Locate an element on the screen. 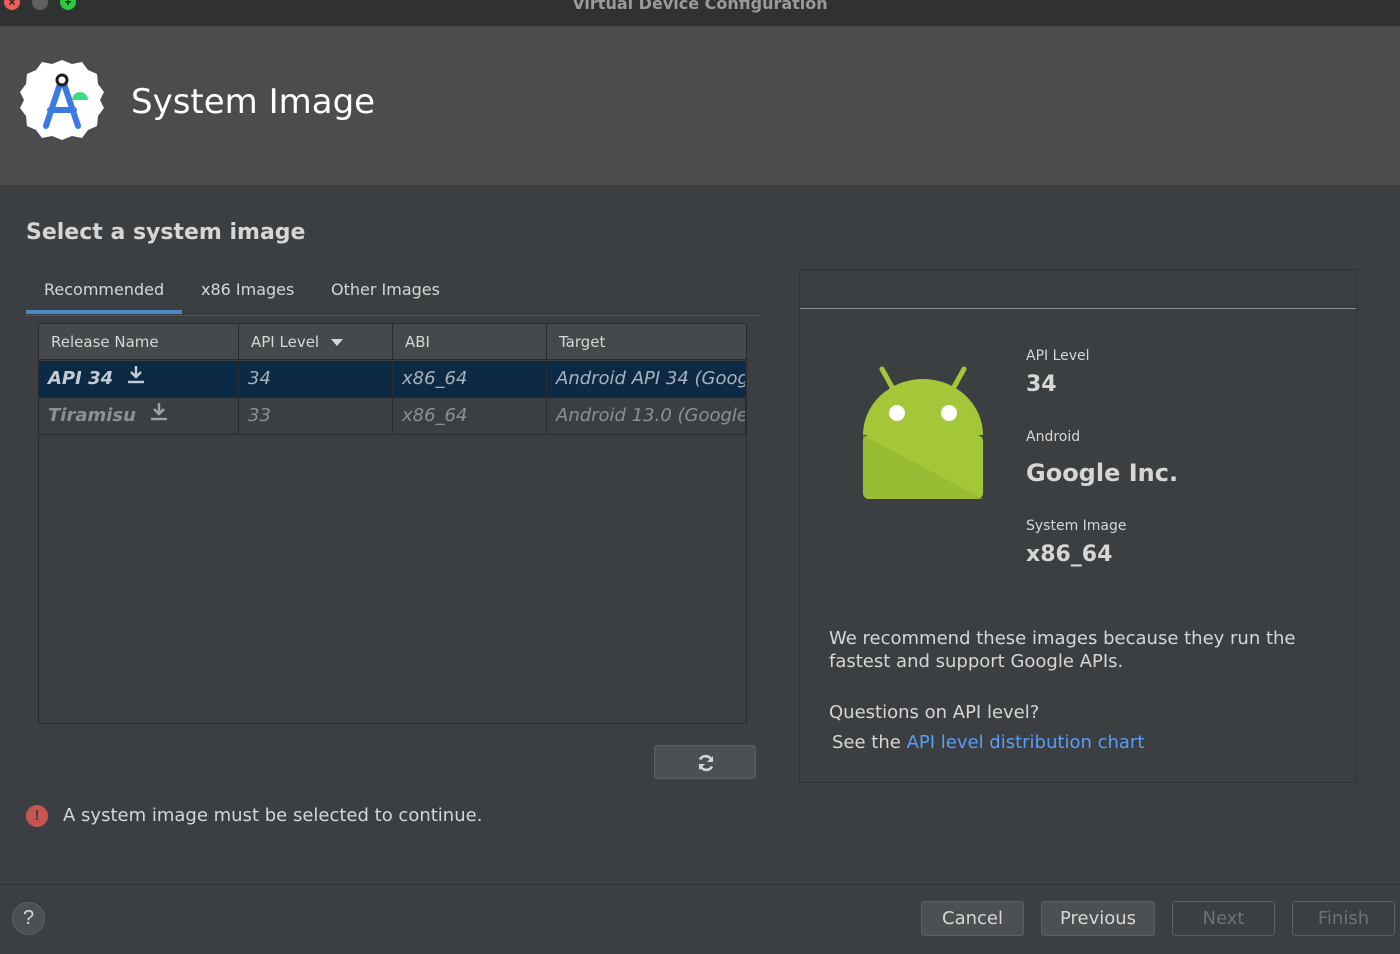  column-header-api-level: API Level is located at coordinates (316, 342).